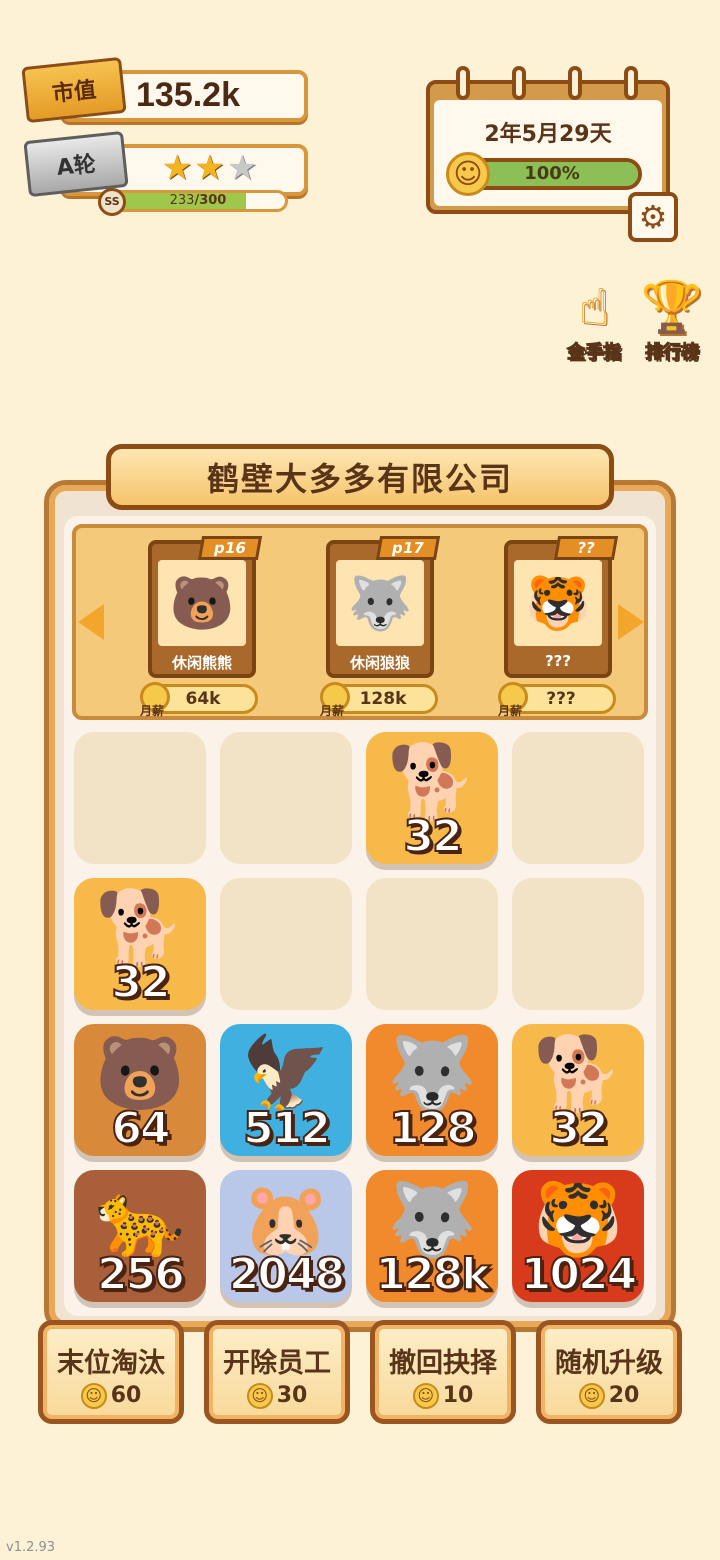 This screenshot has height=1560, width=720. What do you see at coordinates (653, 217) in the screenshot?
I see `settings-gear-icon: ⚙` at bounding box center [653, 217].